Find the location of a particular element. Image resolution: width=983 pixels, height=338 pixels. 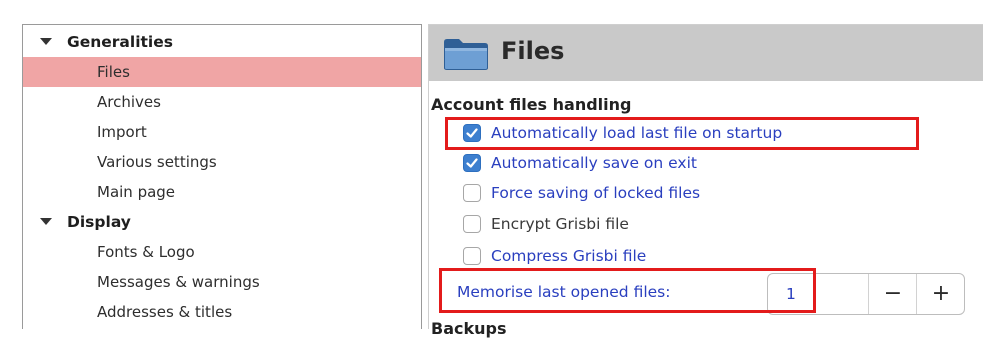

folder-icon is located at coordinates (466, 56).